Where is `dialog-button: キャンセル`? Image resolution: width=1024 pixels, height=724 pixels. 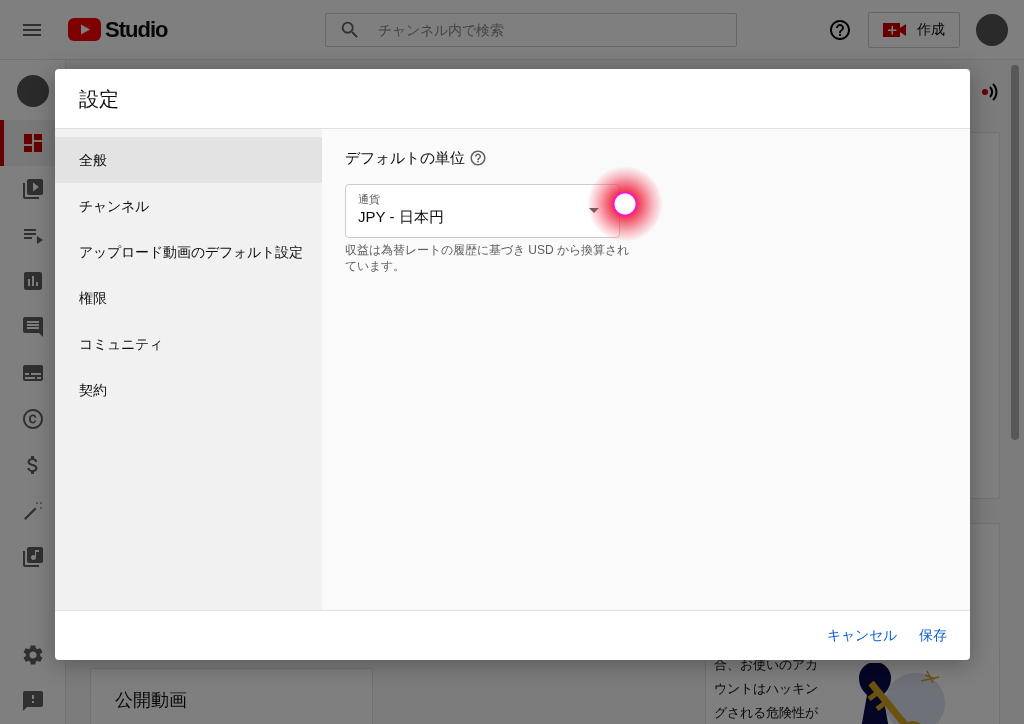 dialog-button: キャンセル is located at coordinates (862, 635).